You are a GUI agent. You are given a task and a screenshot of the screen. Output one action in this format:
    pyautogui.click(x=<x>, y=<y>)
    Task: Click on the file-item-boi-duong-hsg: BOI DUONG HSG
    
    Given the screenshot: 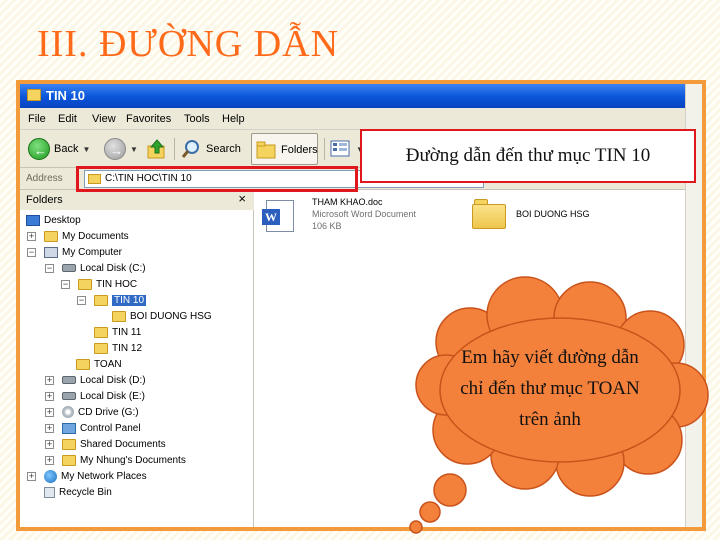 What is the action you would take?
    pyautogui.click(x=553, y=214)
    